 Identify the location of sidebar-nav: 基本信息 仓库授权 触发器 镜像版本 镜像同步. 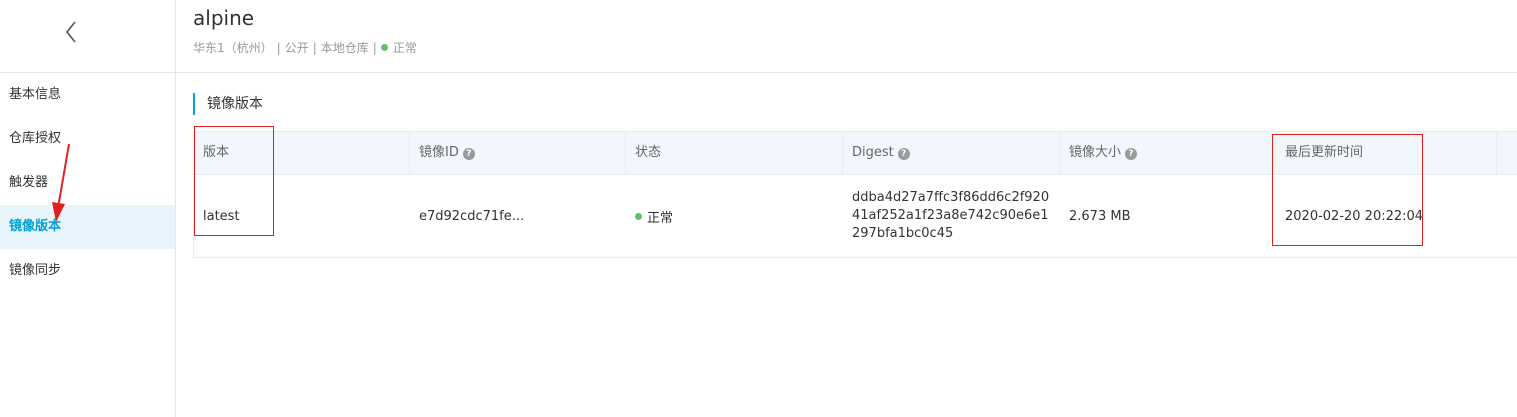
(87, 183).